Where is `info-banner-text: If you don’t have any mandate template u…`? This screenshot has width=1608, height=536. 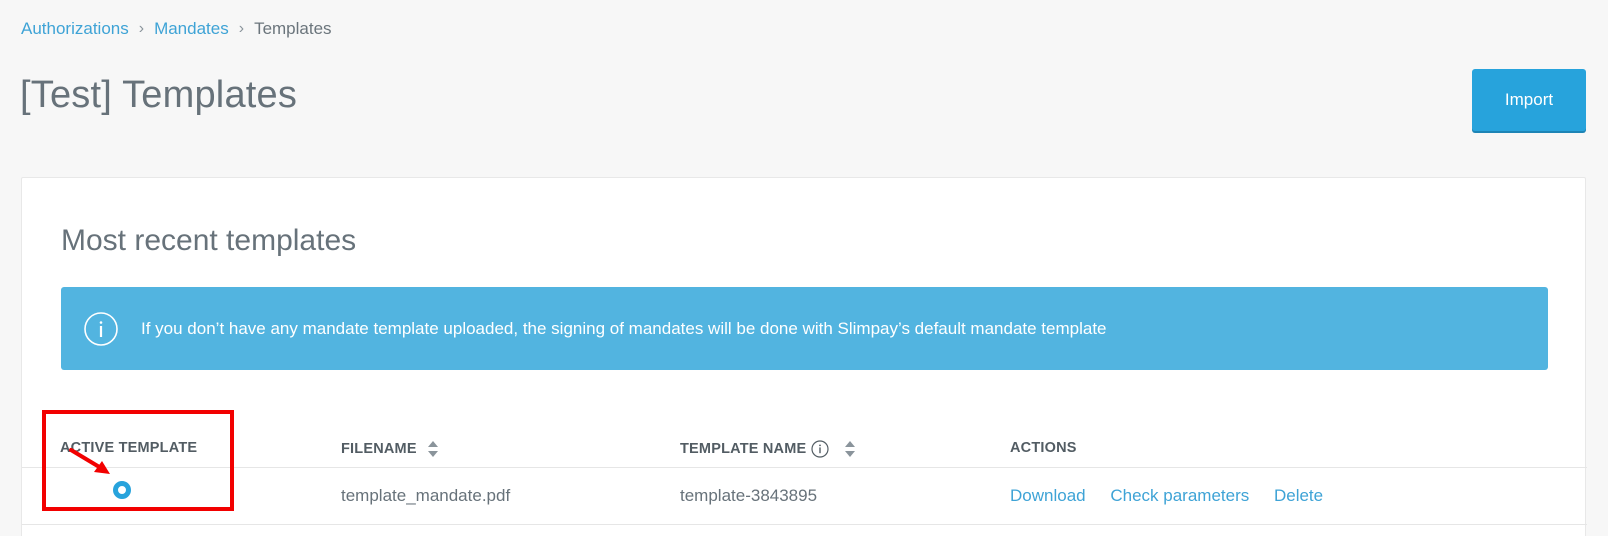 info-banner-text: If you don’t have any mandate template u… is located at coordinates (624, 328).